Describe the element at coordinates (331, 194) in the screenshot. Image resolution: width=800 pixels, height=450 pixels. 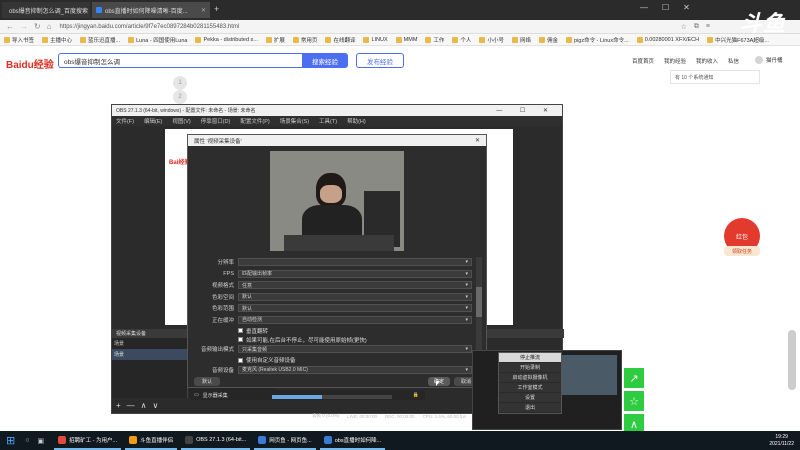
I see `camera-person-face` at that location.